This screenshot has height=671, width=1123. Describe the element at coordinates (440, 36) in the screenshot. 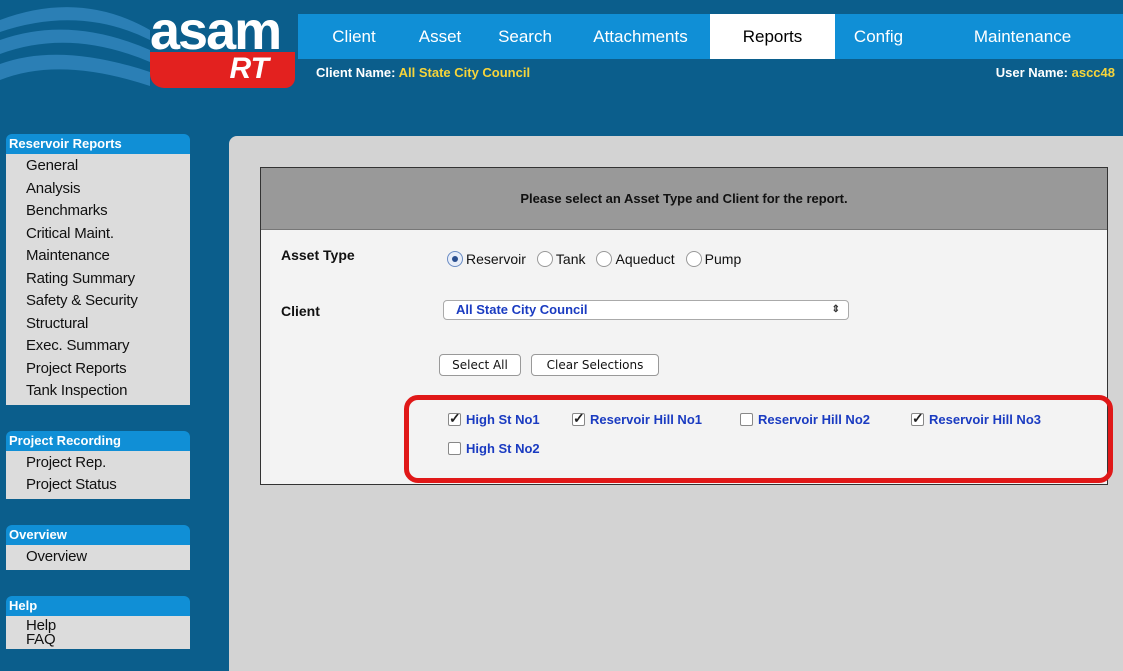

I see `tab-asset: Asset` at that location.